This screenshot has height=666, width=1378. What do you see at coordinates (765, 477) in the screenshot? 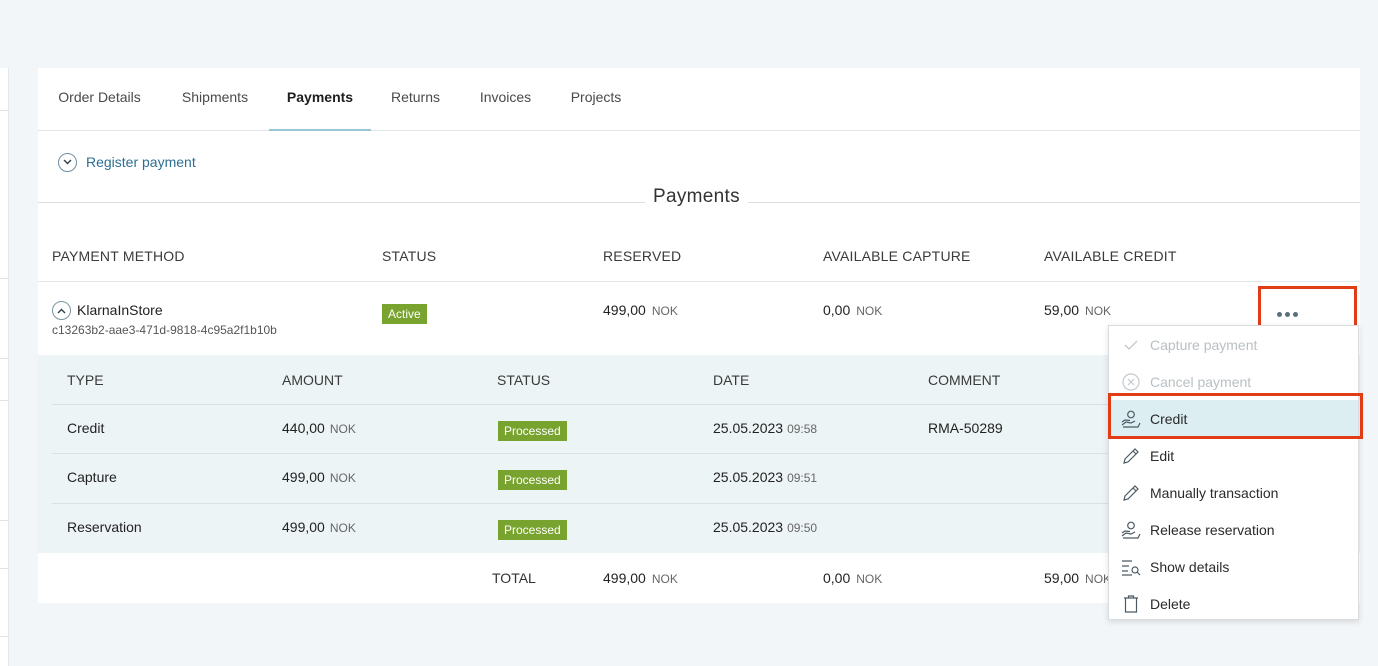
I see `tx-date: 25.05.2023 09:51` at bounding box center [765, 477].